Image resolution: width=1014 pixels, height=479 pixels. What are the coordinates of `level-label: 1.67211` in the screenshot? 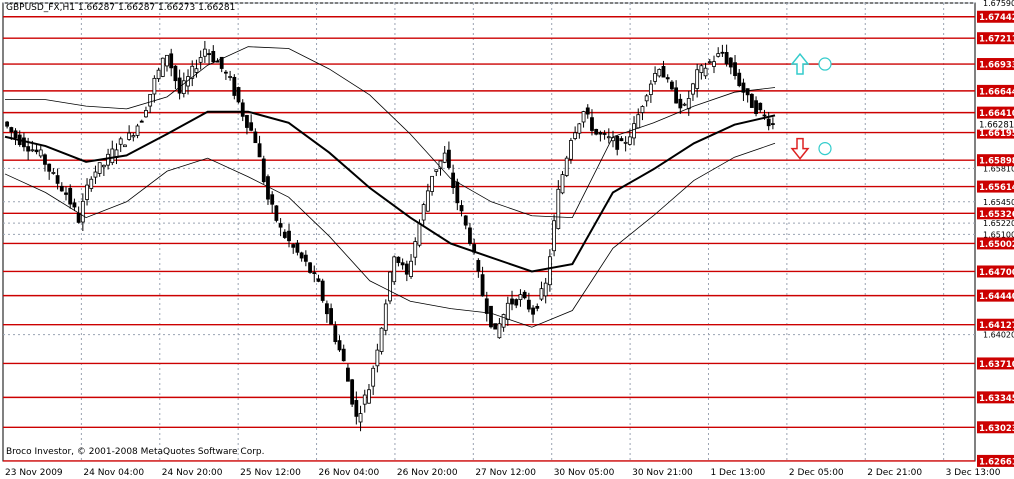 It's located at (996, 40).